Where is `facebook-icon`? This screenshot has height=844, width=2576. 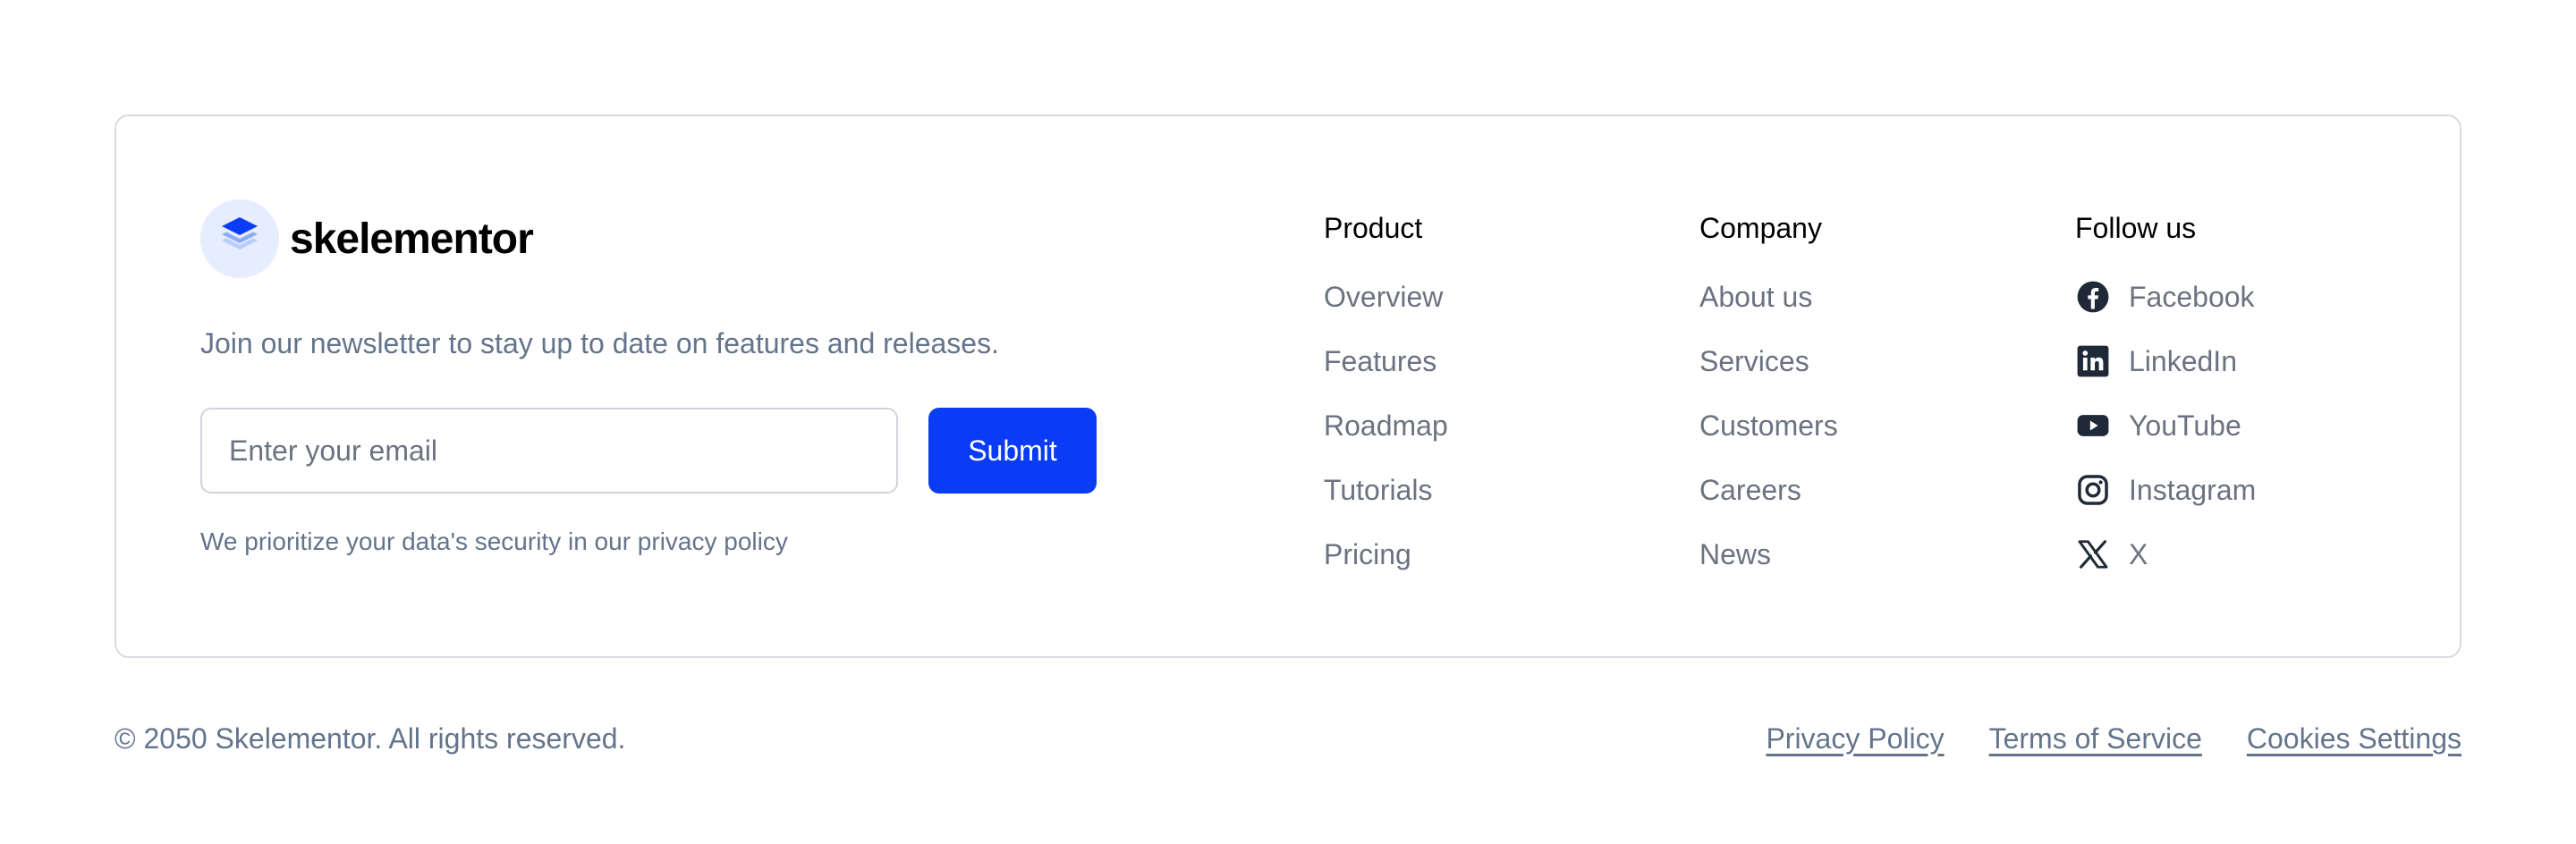
facebook-icon is located at coordinates (2093, 297).